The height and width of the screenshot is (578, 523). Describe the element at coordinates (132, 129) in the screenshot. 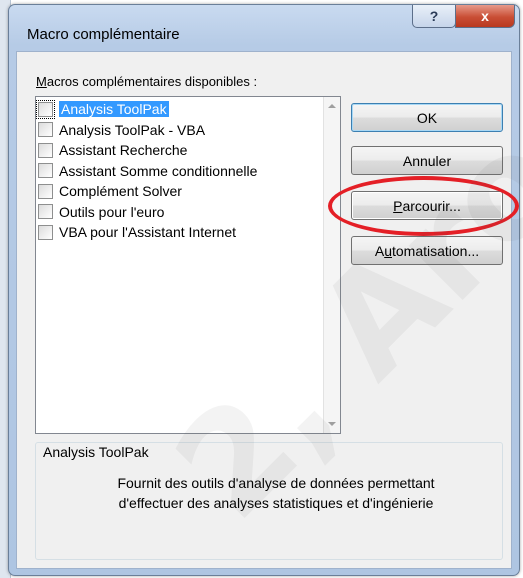

I see `addin-label: Analysis ToolPak - VBA` at that location.